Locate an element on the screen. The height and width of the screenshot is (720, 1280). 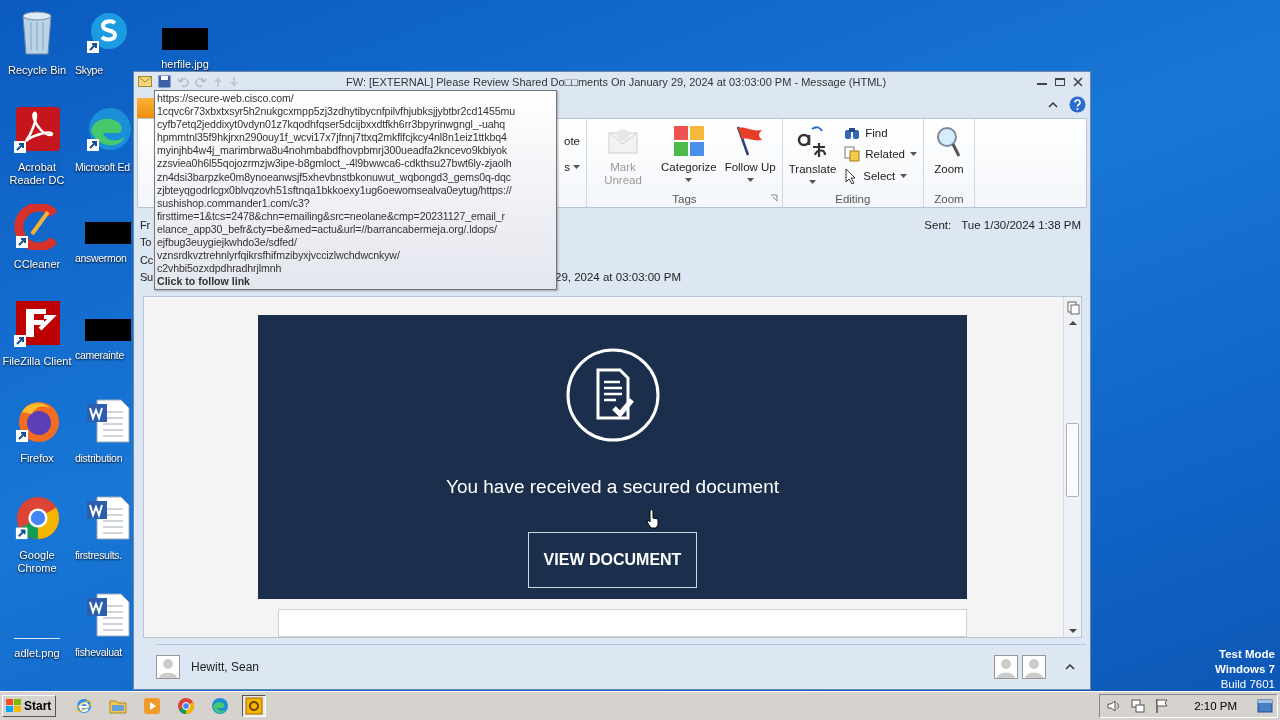
os-notice-text: Windows 7 is located at coordinates (1245, 669).